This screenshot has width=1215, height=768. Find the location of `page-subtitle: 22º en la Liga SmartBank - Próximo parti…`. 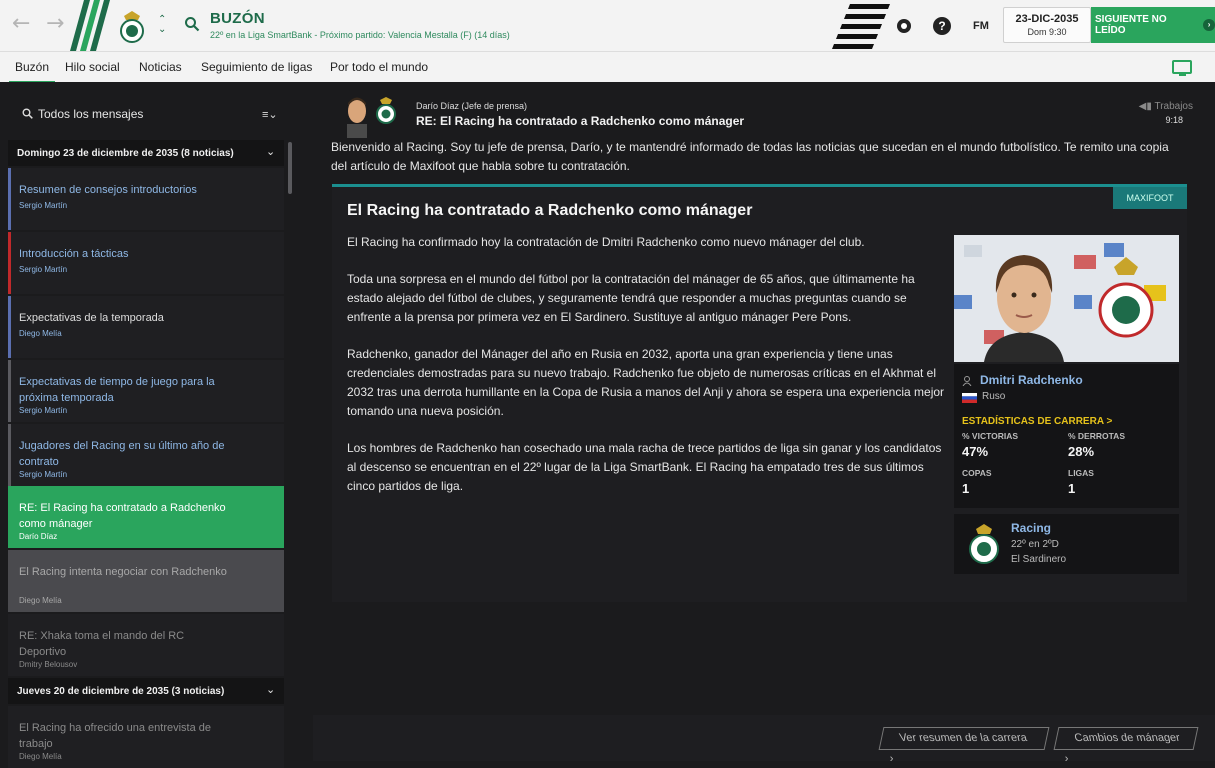

page-subtitle: 22º en la Liga SmartBank - Próximo parti… is located at coordinates (360, 35).